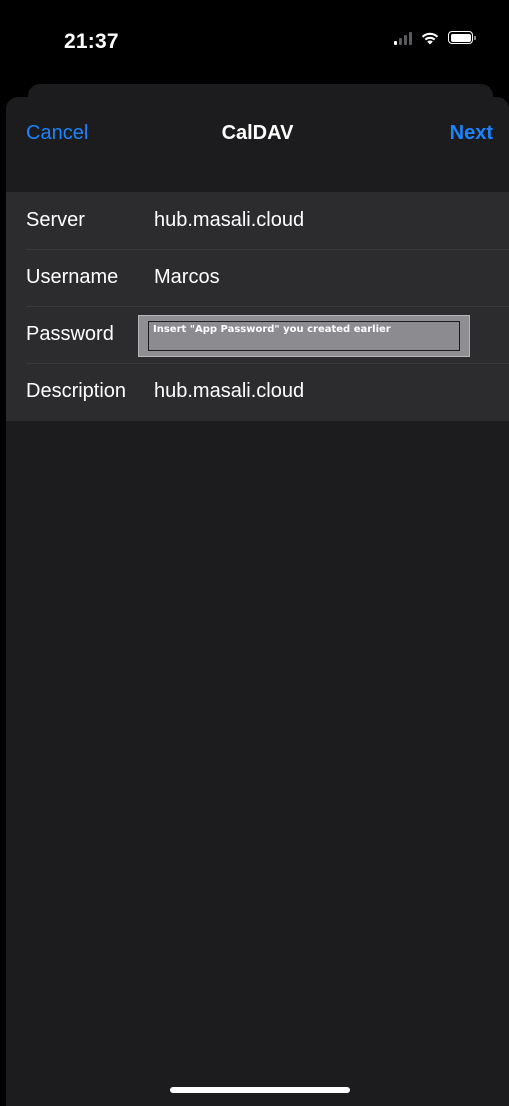 The width and height of the screenshot is (509, 1106). I want to click on wifi-icon, so click(430, 38).